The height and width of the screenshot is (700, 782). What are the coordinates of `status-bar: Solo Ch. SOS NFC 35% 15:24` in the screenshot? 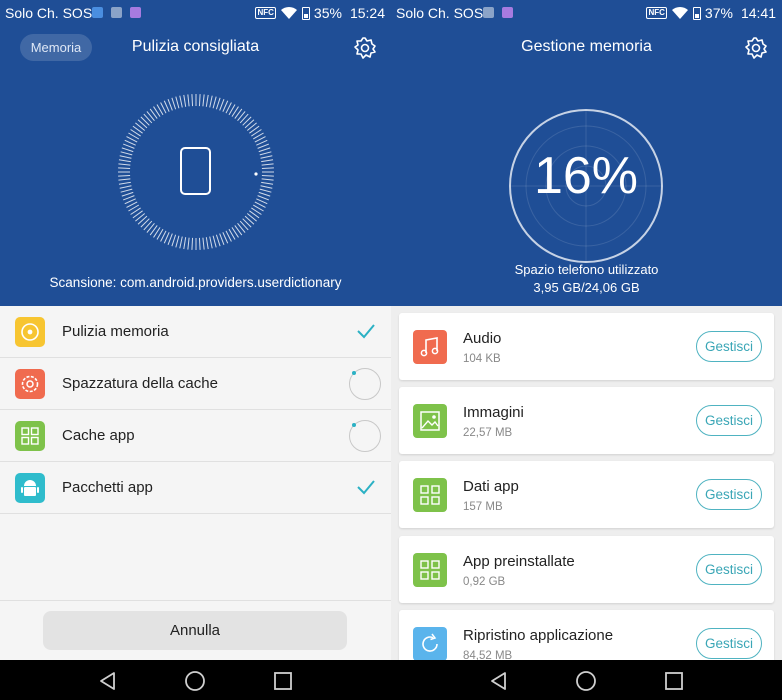 It's located at (195, 13).